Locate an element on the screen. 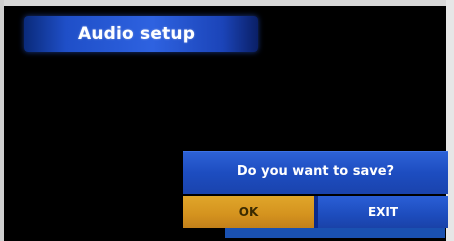  save-dialog-message: Do you want to save? is located at coordinates (315, 171).